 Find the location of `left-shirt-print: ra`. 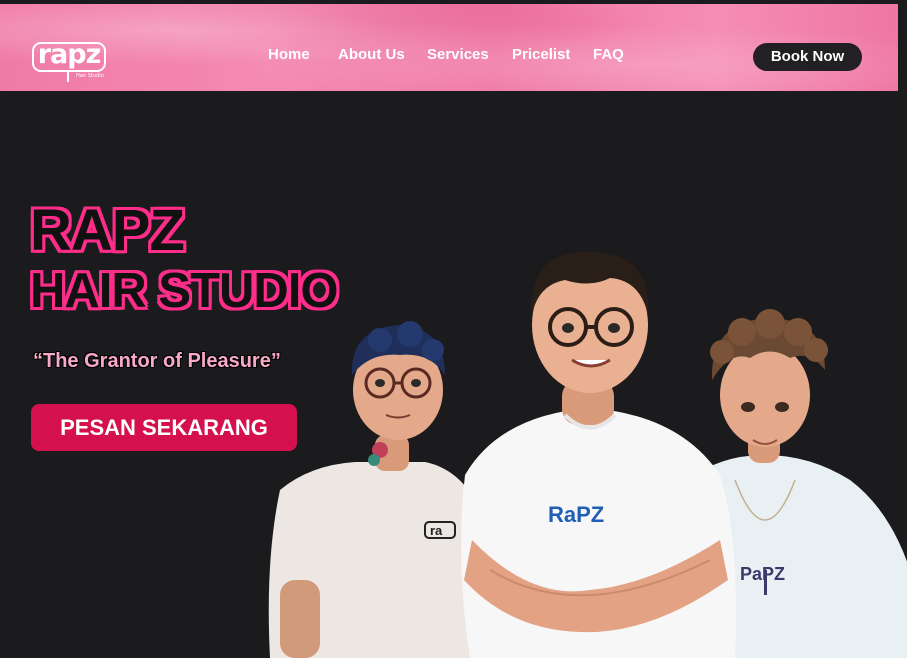

left-shirt-print: ra is located at coordinates (436, 530).